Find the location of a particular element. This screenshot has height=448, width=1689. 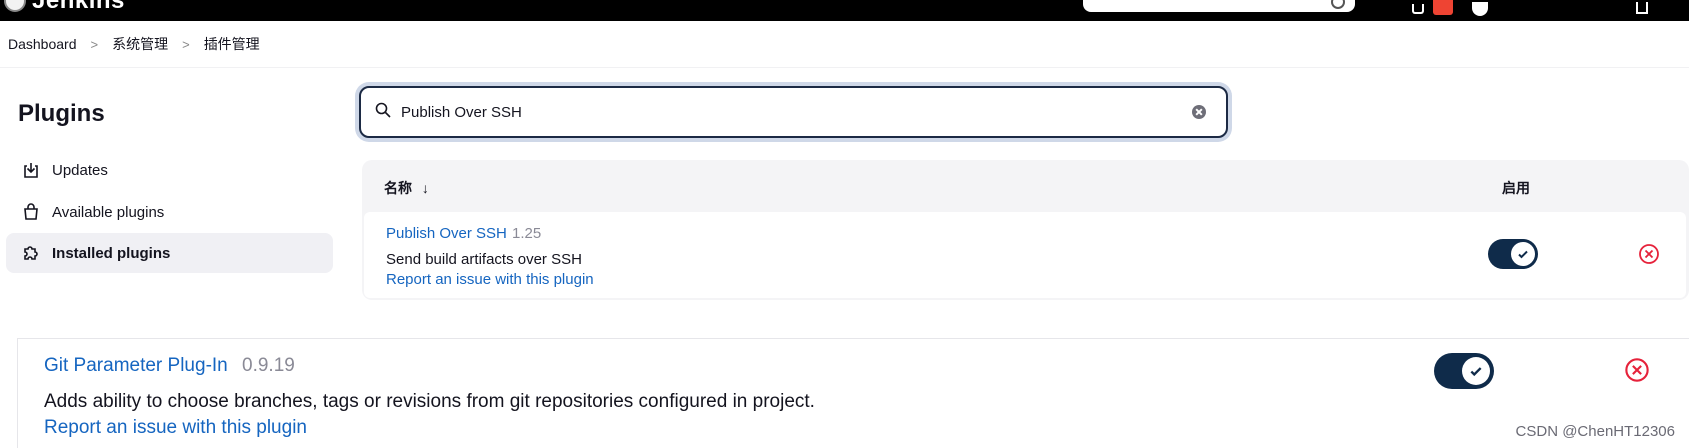

sidebar-item-installed-plugins: Installed plugins is located at coordinates (169, 253).